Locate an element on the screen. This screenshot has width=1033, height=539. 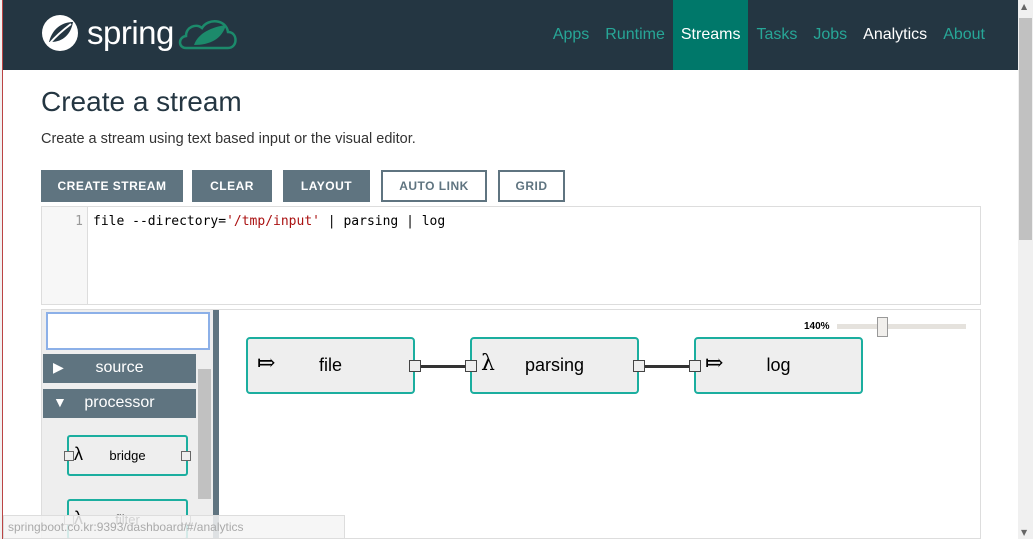
spring-logo: spring is located at coordinates (139, 33).